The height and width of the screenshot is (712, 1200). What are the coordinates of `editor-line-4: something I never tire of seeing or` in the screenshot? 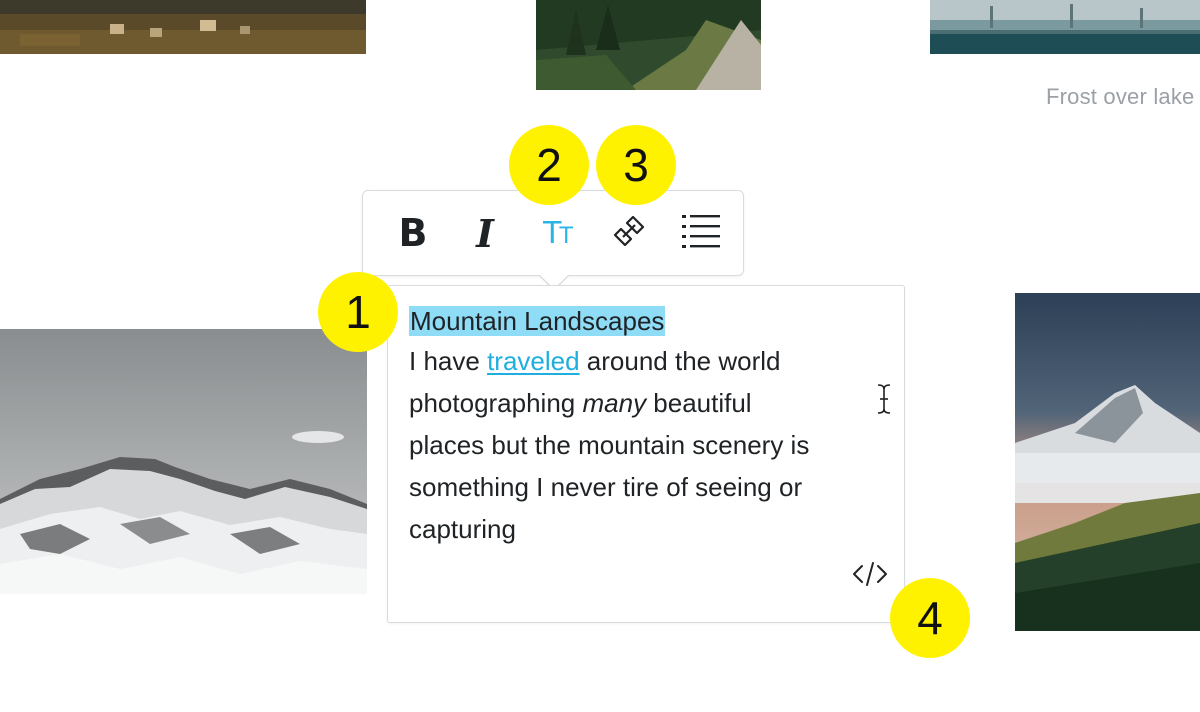 It's located at (606, 487).